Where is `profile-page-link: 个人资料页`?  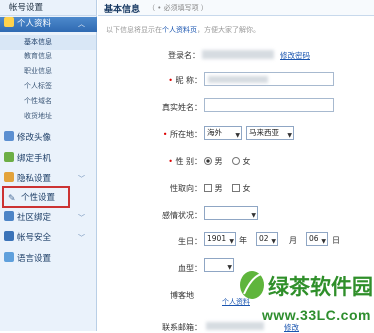
profile-page-link: 个人资料页 is located at coordinates (179, 30).